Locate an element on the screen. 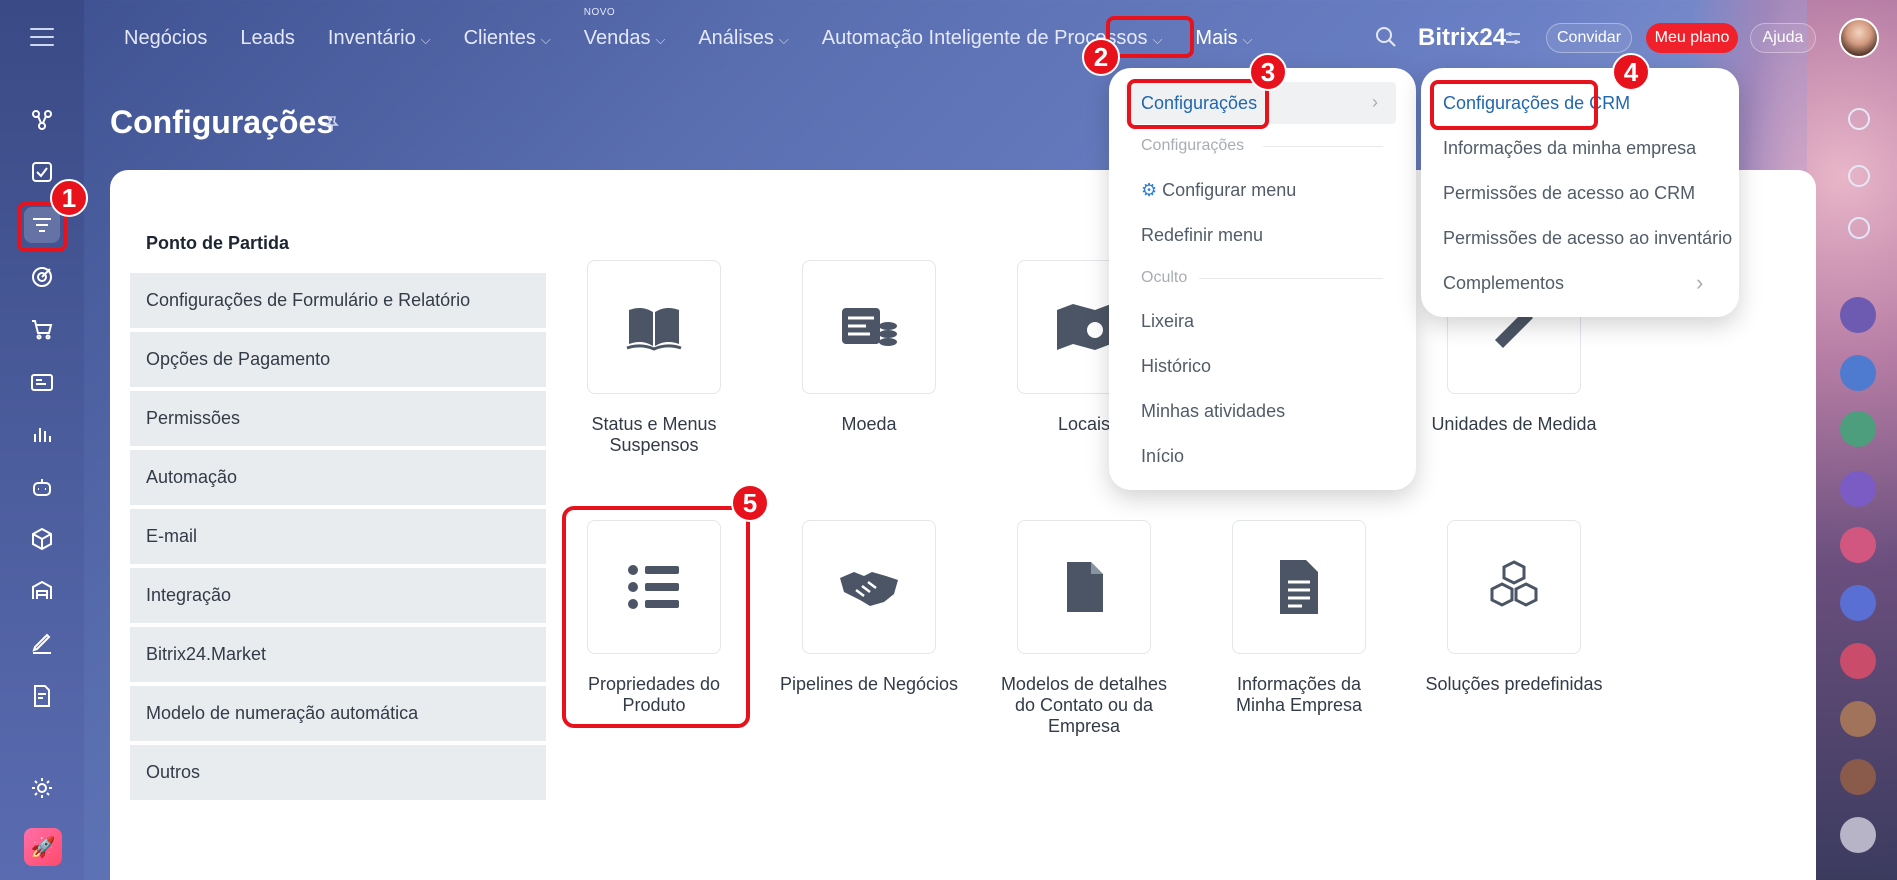 The image size is (1897, 880). new-tag: NOVO is located at coordinates (599, 12).